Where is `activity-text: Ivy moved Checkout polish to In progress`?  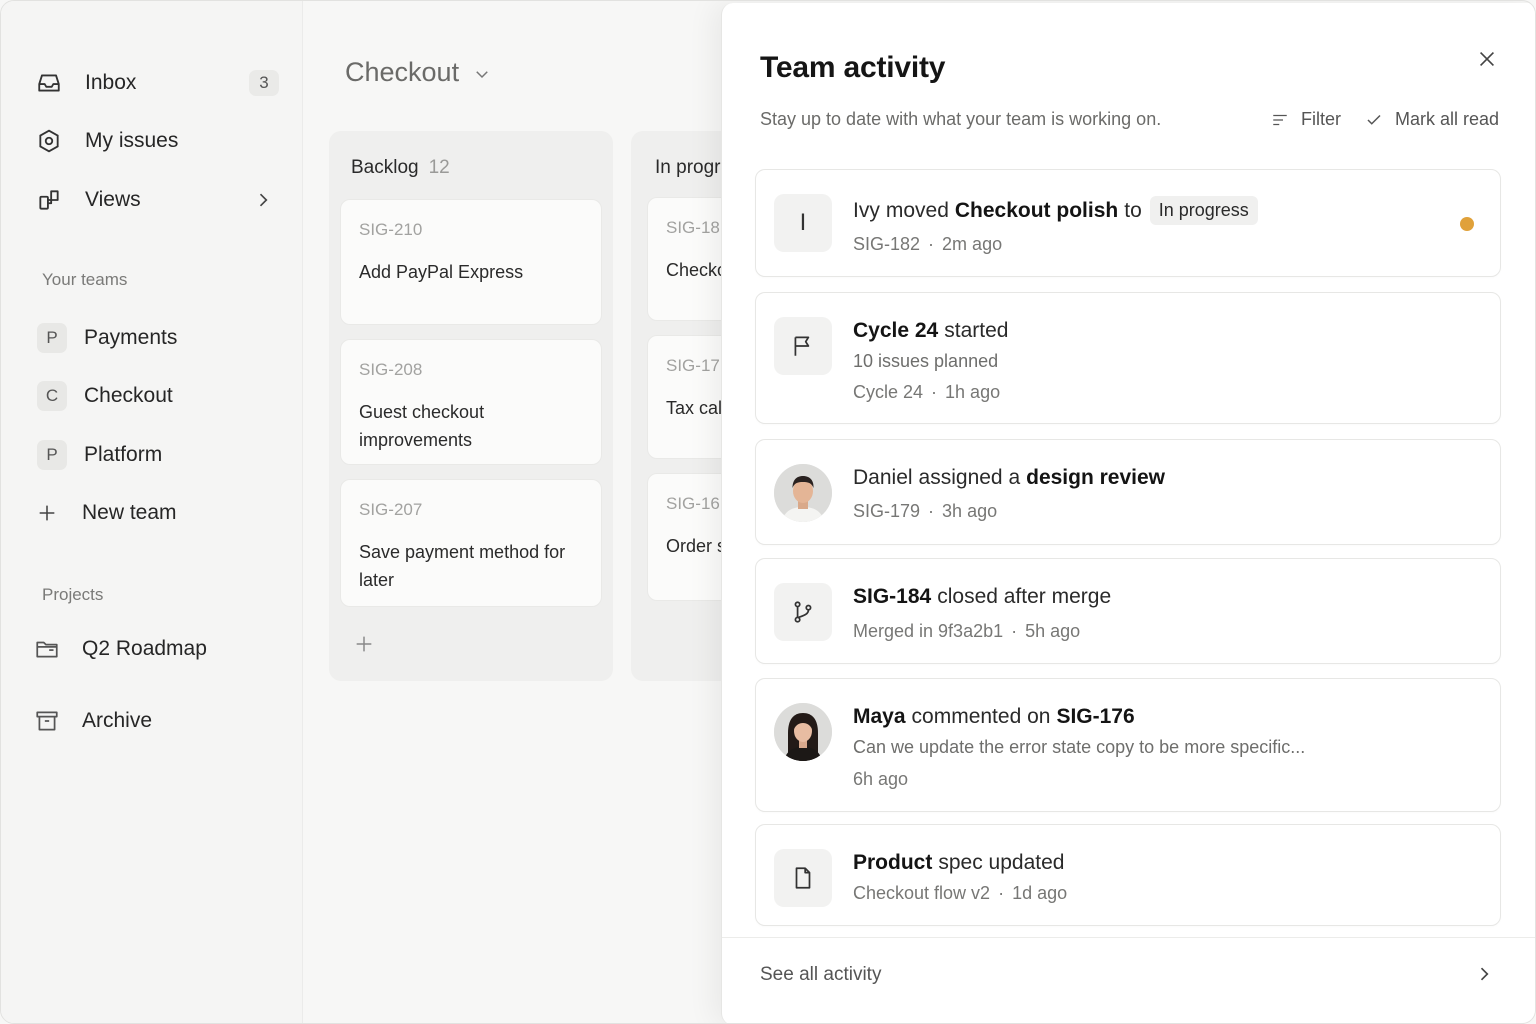
activity-text: Ivy moved Checkout polish to In progress is located at coordinates (1055, 210).